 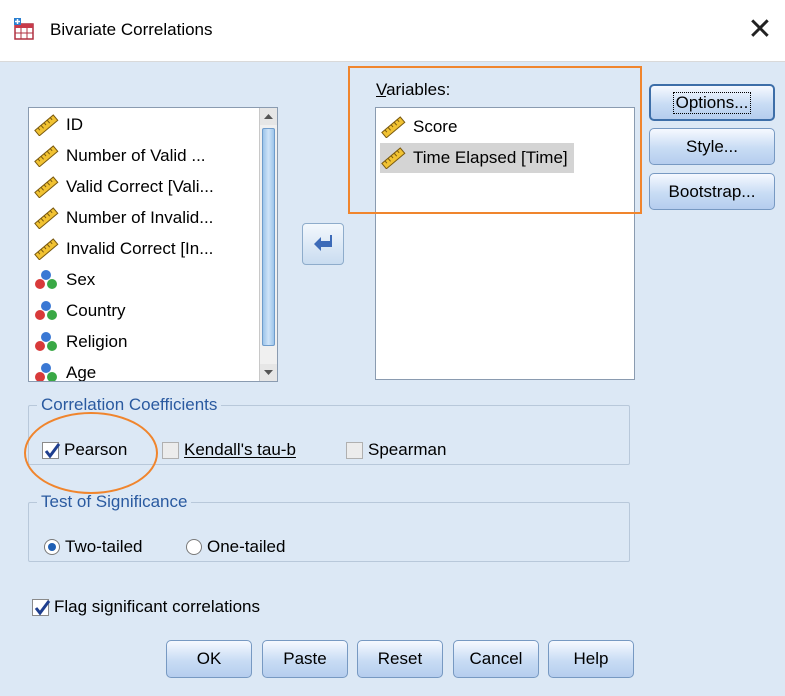 What do you see at coordinates (381, 89) in the screenshot?
I see `variables-label-mnemonic: V` at bounding box center [381, 89].